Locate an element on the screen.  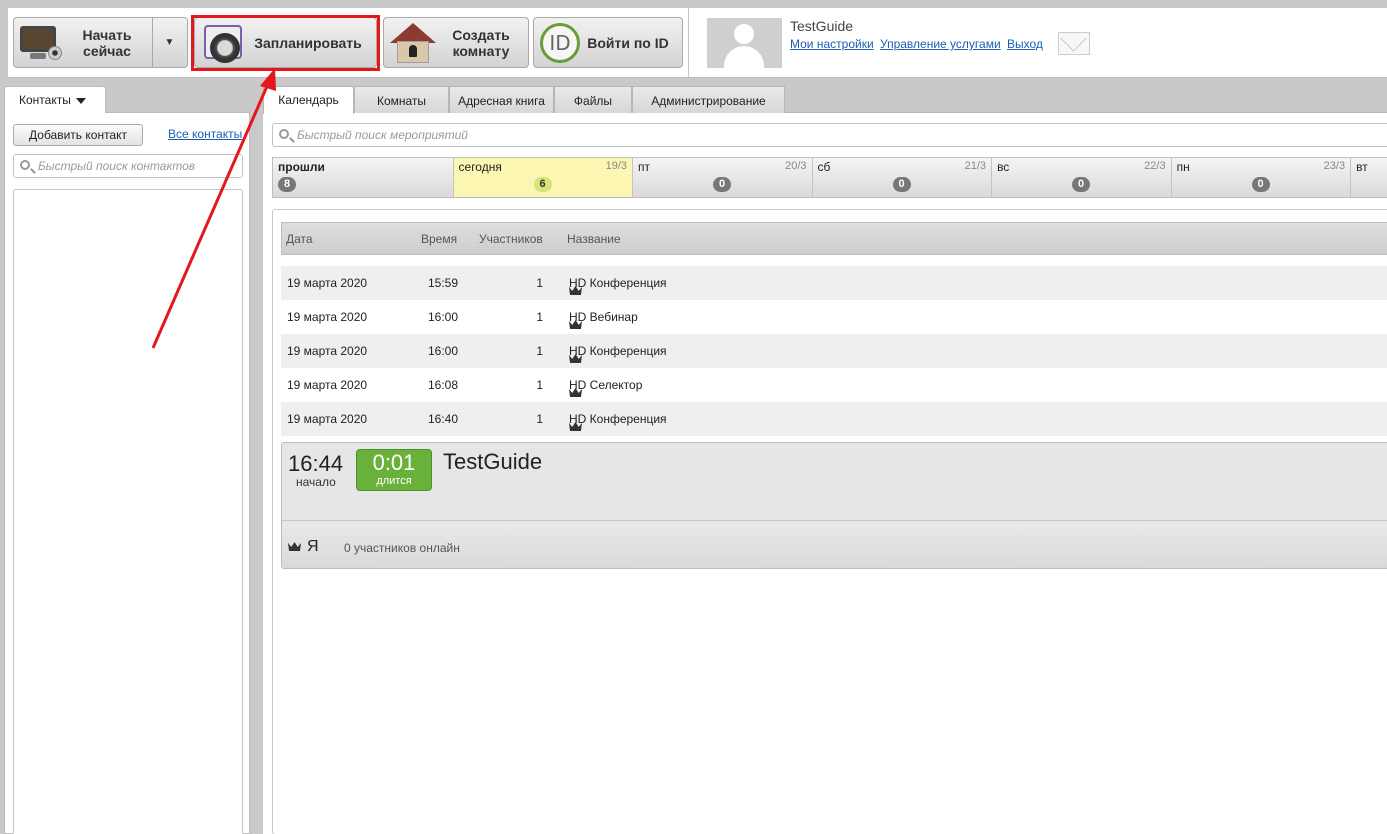
search-icon is located at coordinates (284, 134).